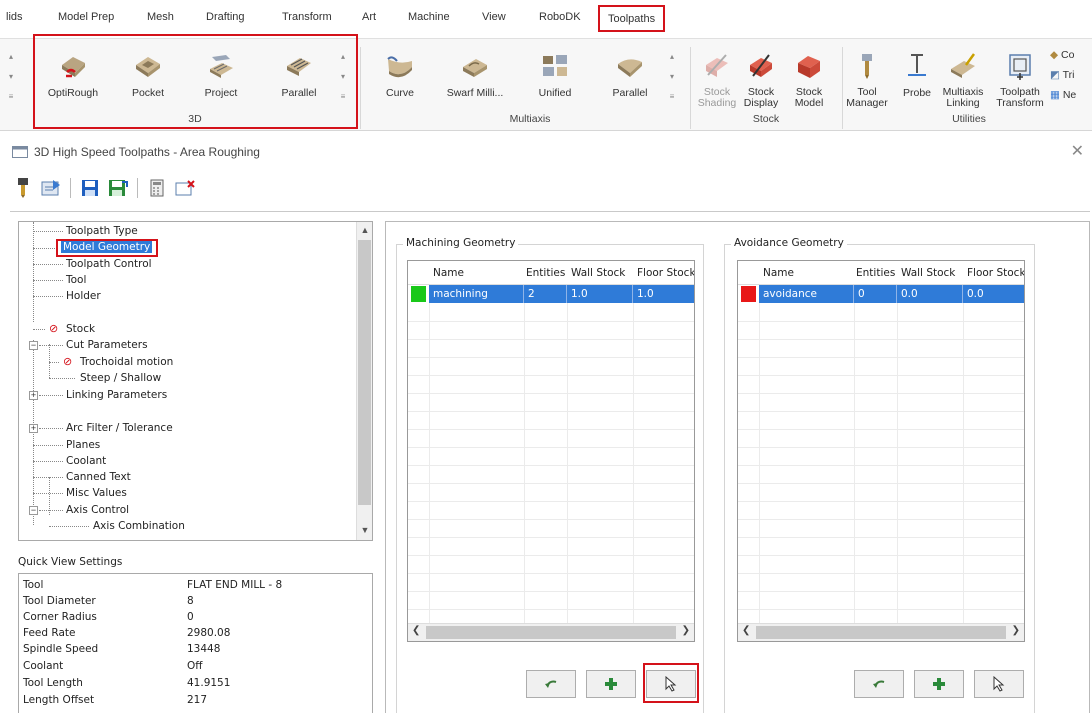 This screenshot has width=1092, height=713. What do you see at coordinates (83, 296) in the screenshot?
I see `tree-item-holder: Holder` at bounding box center [83, 296].